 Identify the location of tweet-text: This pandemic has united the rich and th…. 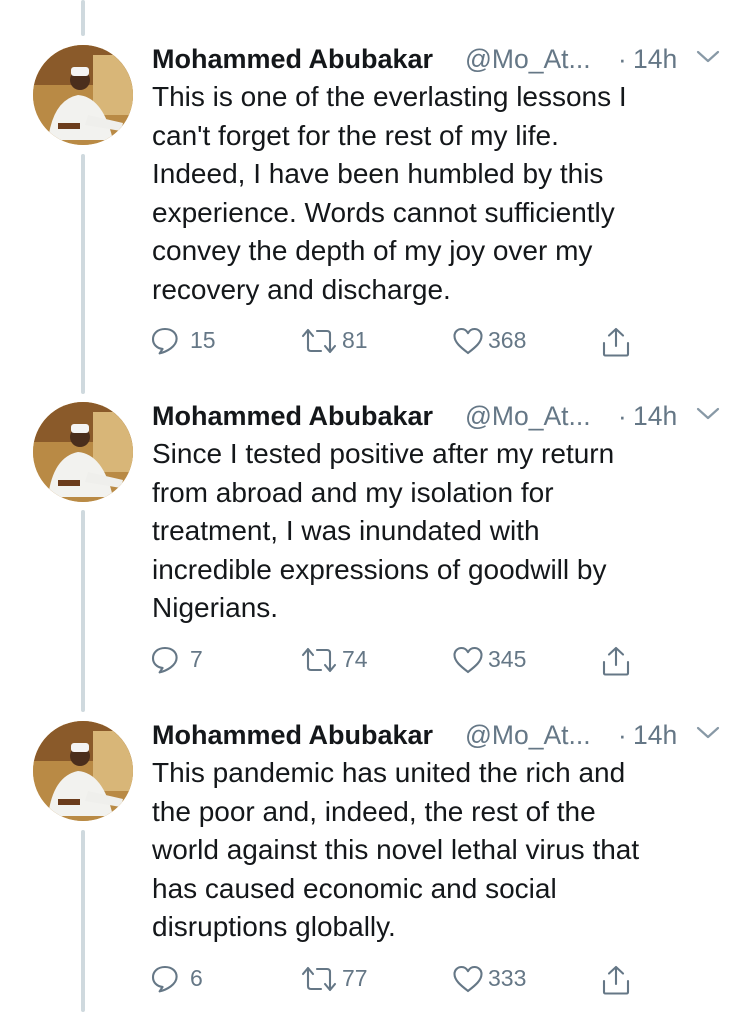
(396, 849).